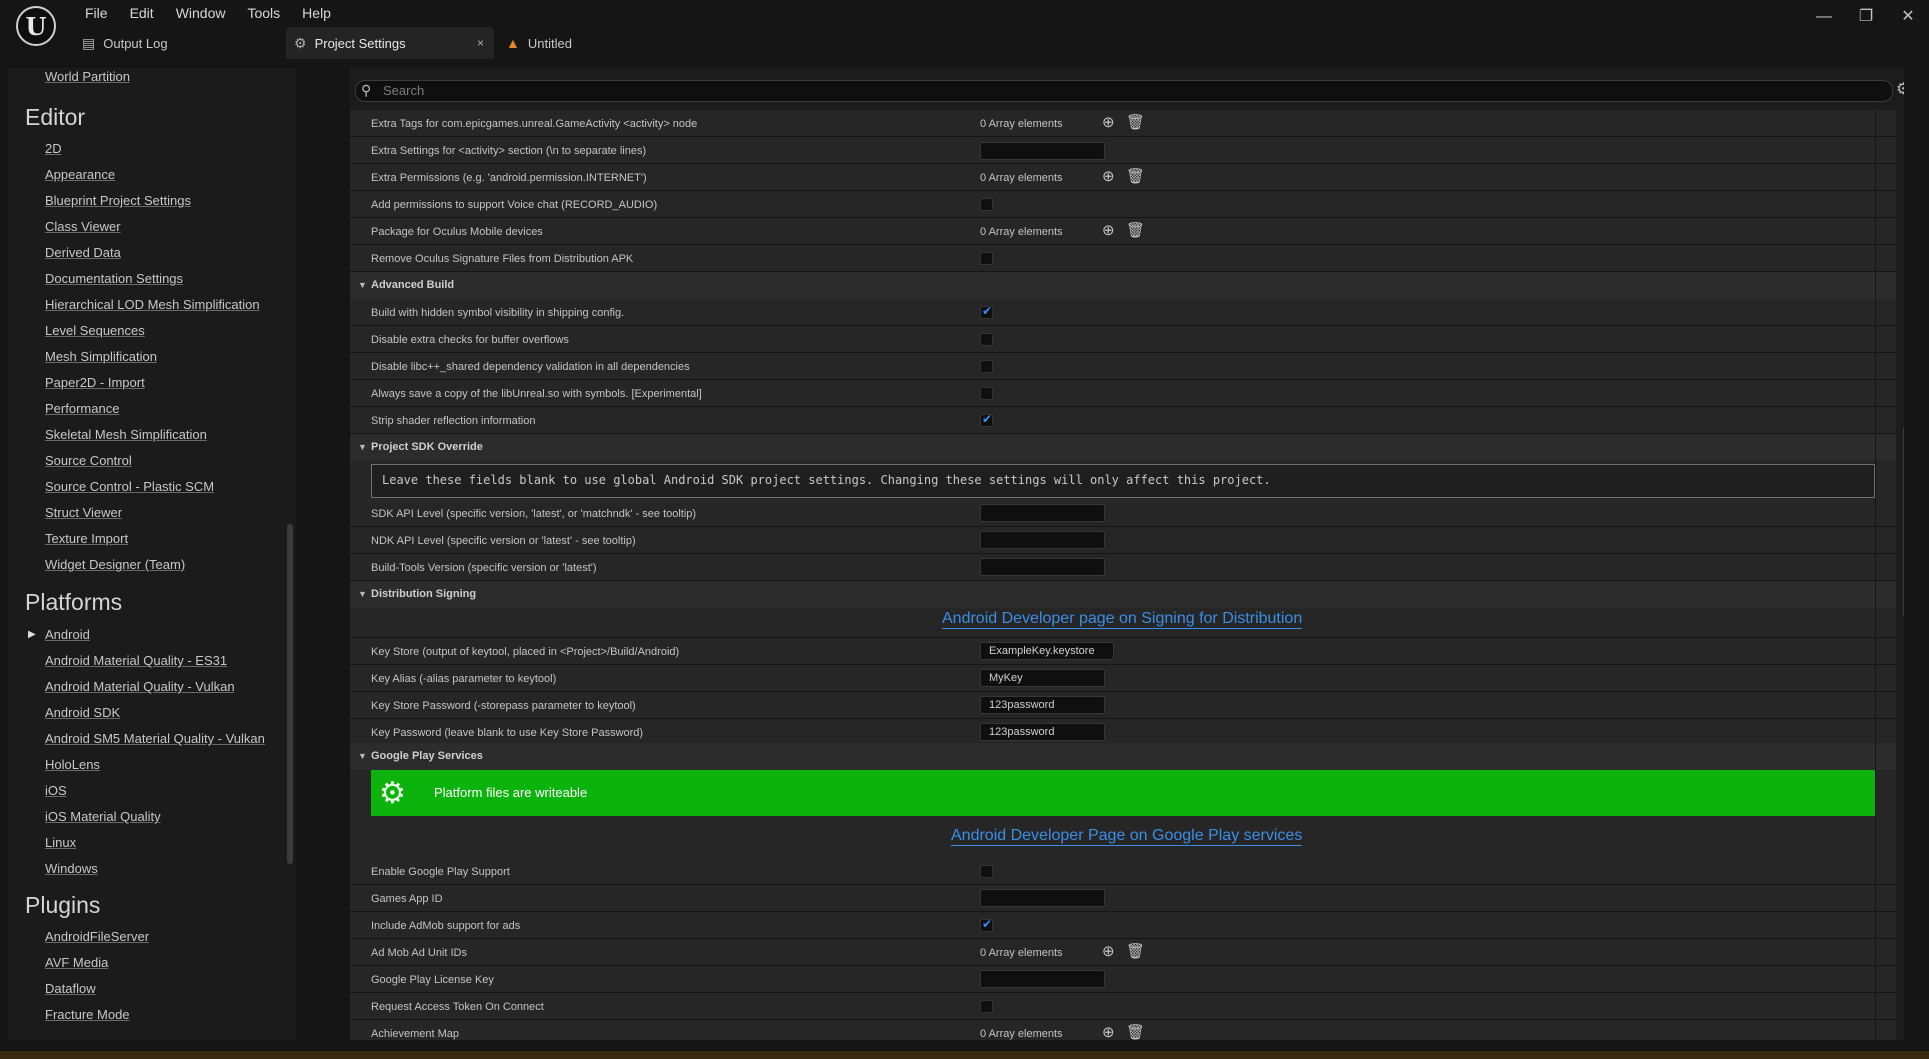 This screenshot has width=1929, height=1059. What do you see at coordinates (446, 926) in the screenshot?
I see `property-label: Include AdMob support for ads` at bounding box center [446, 926].